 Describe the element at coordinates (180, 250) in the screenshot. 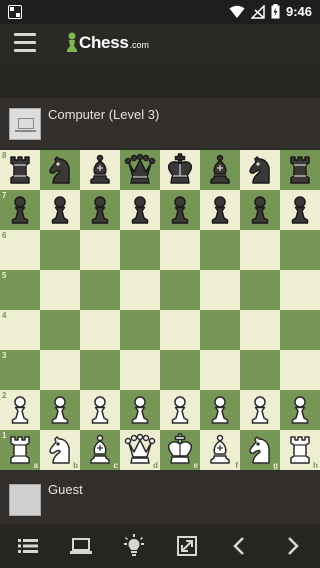

I see `square-e6` at that location.